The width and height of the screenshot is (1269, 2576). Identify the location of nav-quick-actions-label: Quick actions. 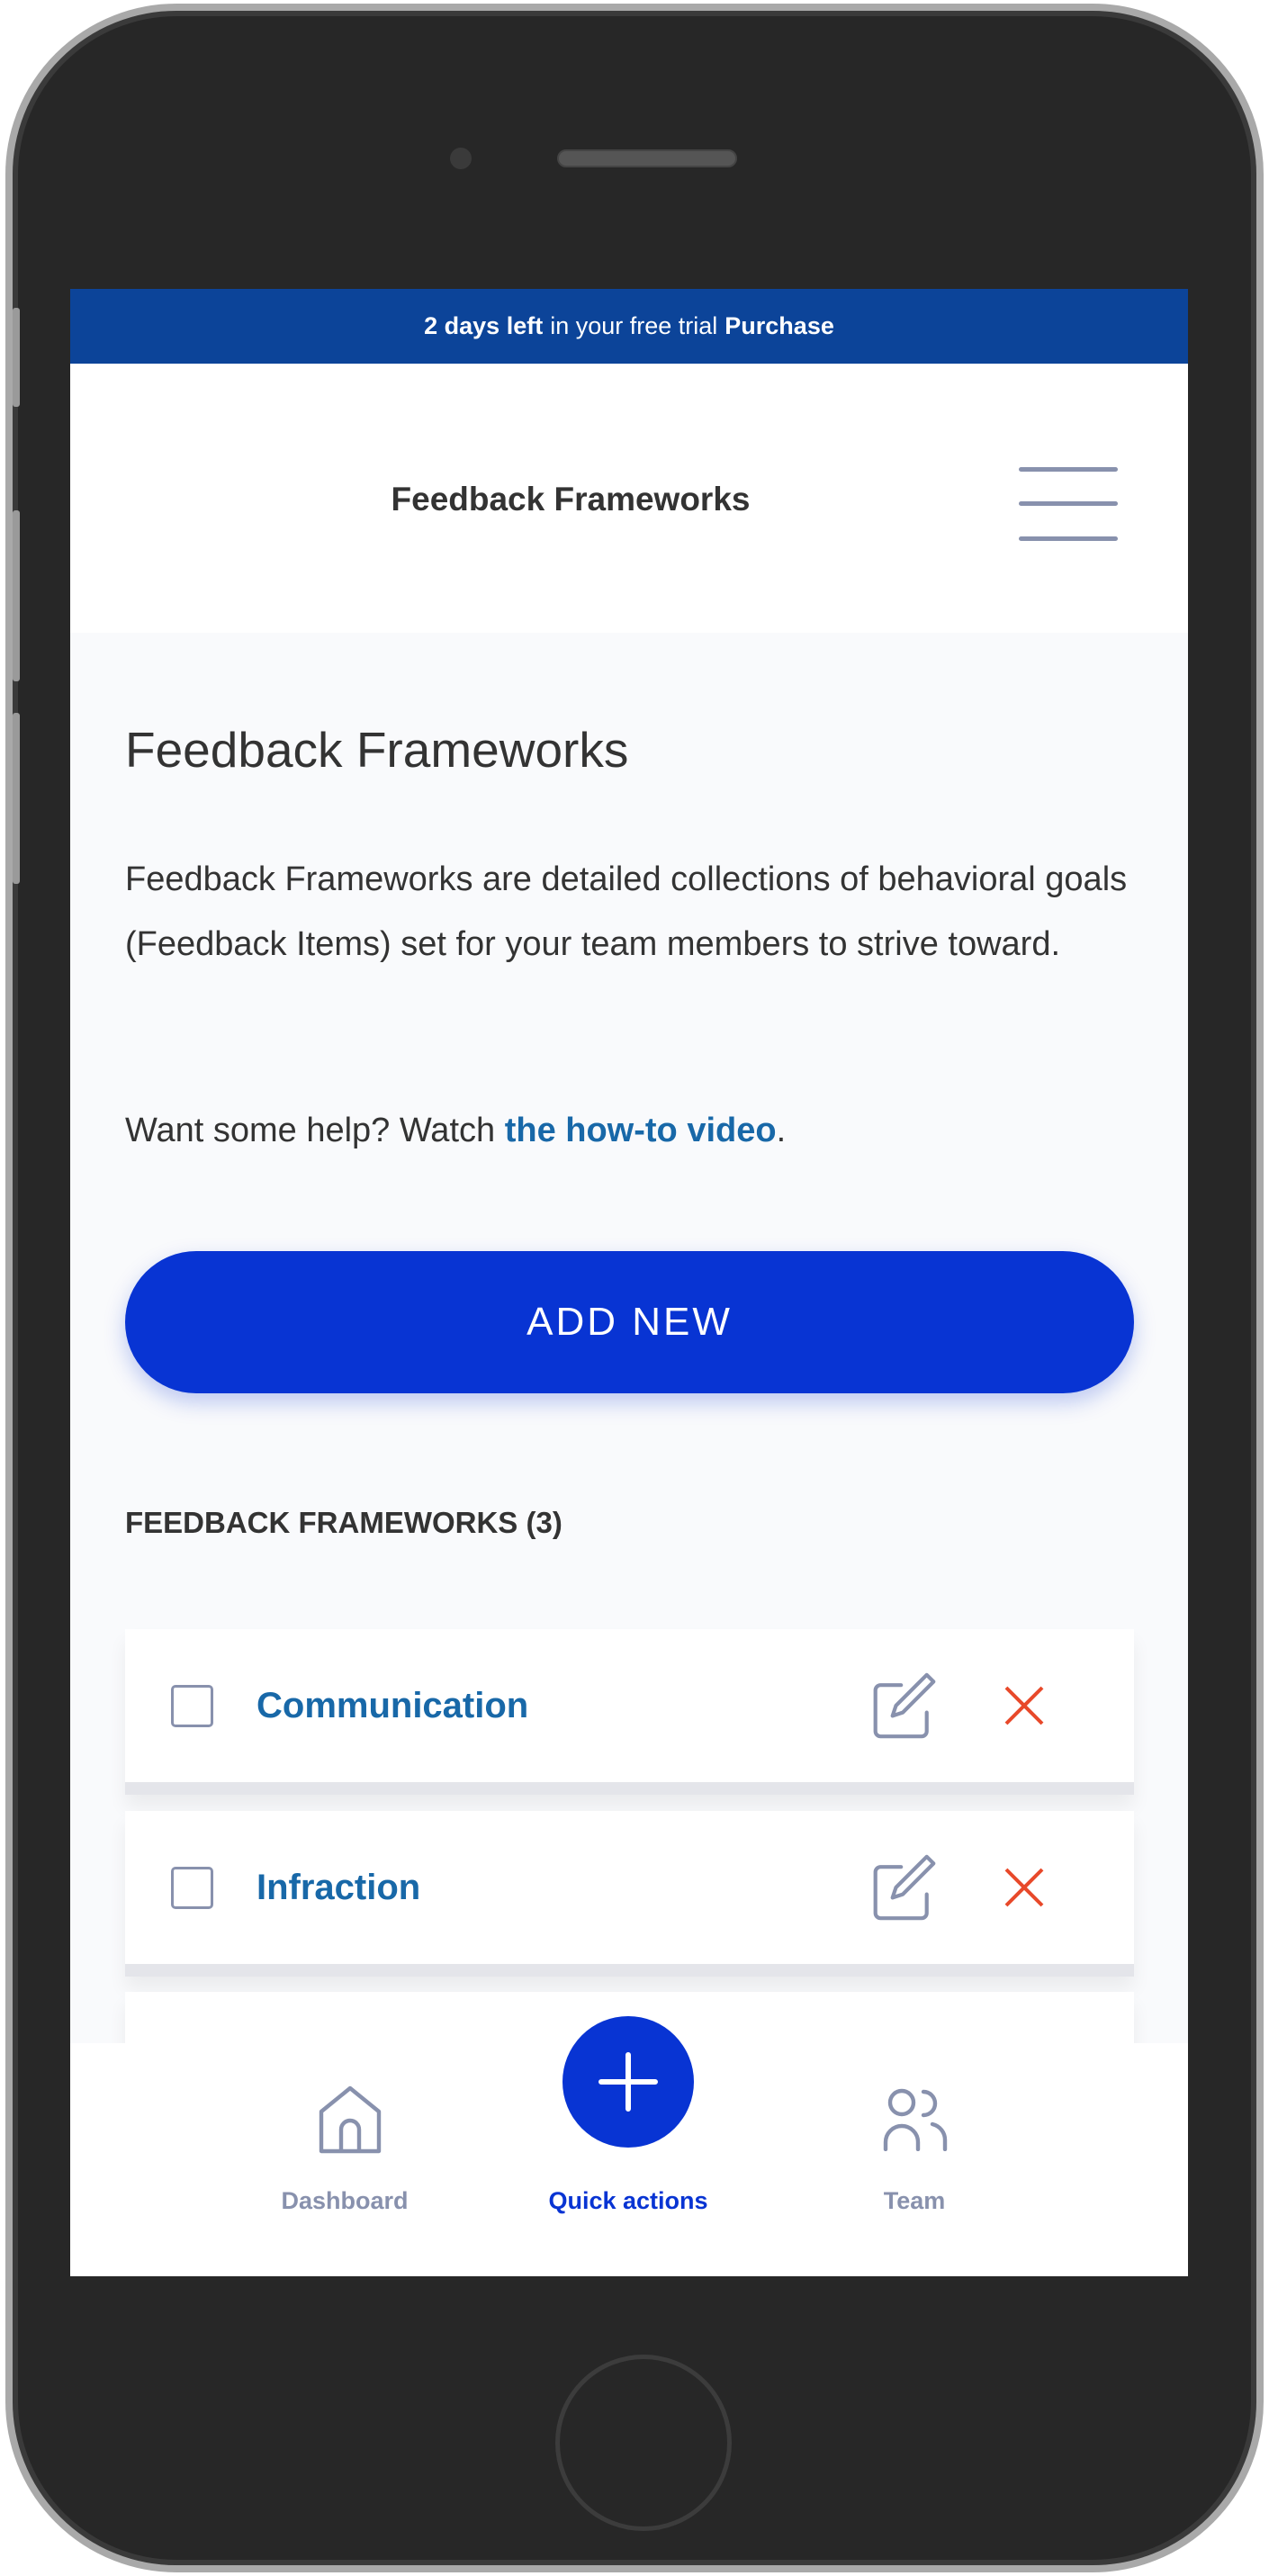
(628, 2200).